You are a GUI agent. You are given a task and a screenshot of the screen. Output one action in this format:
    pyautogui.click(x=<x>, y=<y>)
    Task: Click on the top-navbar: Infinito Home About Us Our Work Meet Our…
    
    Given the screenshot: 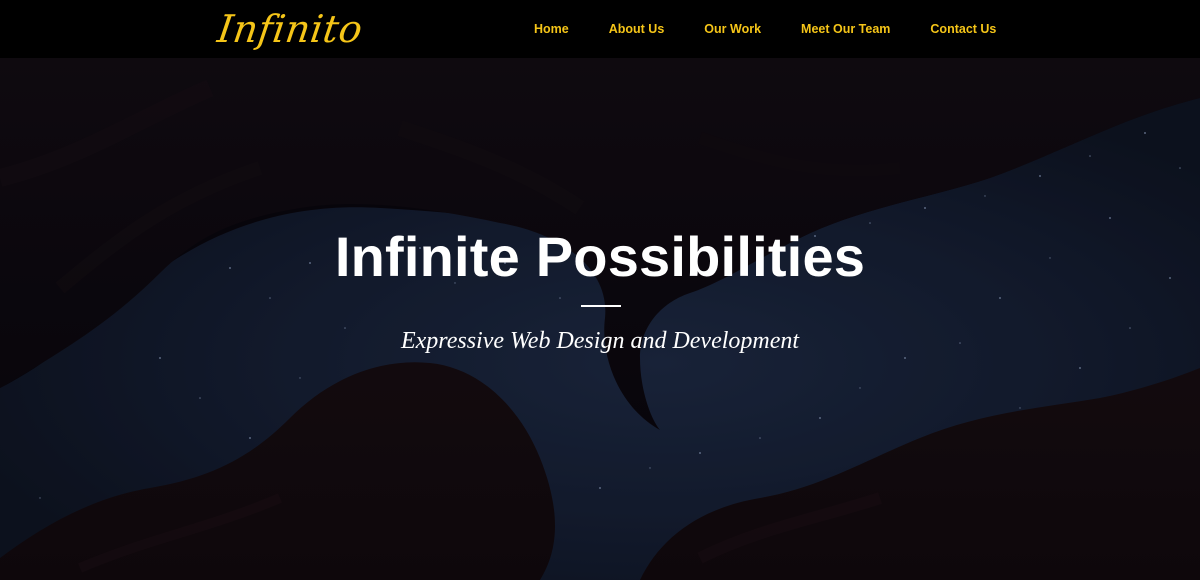 What is the action you would take?
    pyautogui.click(x=600, y=29)
    